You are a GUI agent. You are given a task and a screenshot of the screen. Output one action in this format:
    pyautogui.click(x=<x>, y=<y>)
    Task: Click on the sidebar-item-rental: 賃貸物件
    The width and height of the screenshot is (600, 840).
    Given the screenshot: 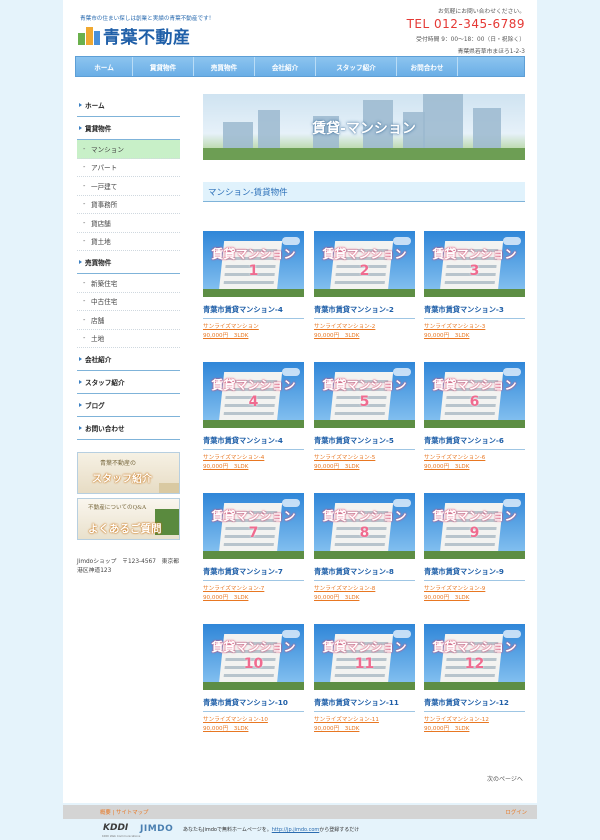 What is the action you would take?
    pyautogui.click(x=128, y=128)
    